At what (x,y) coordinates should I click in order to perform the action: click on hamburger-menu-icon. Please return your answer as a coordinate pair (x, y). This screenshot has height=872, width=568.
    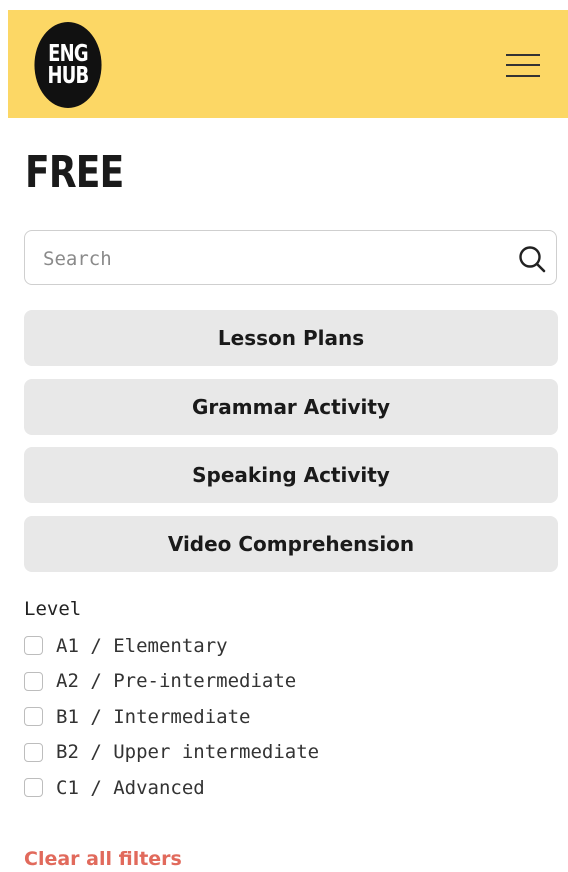
    Looking at the image, I should click on (525, 65).